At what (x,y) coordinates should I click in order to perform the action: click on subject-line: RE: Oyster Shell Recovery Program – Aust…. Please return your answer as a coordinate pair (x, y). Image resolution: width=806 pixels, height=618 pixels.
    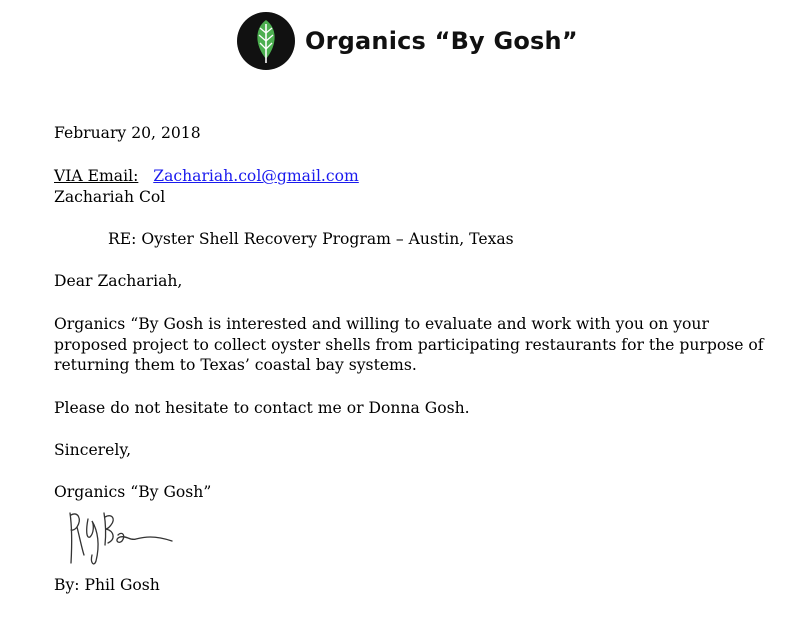
    Looking at the image, I should click on (311, 239).